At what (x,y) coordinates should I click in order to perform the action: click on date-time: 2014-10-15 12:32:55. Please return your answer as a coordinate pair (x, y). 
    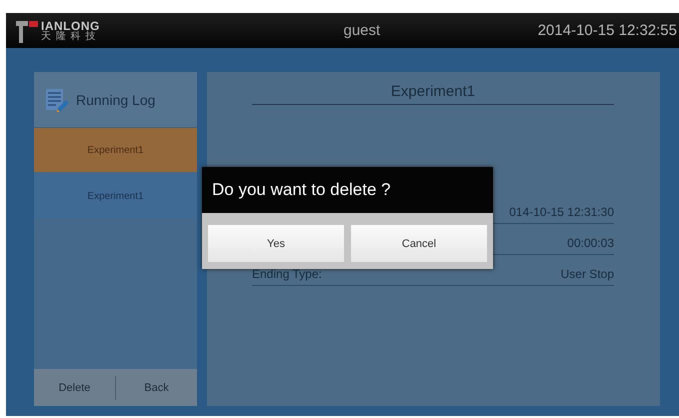
    Looking at the image, I should click on (608, 30).